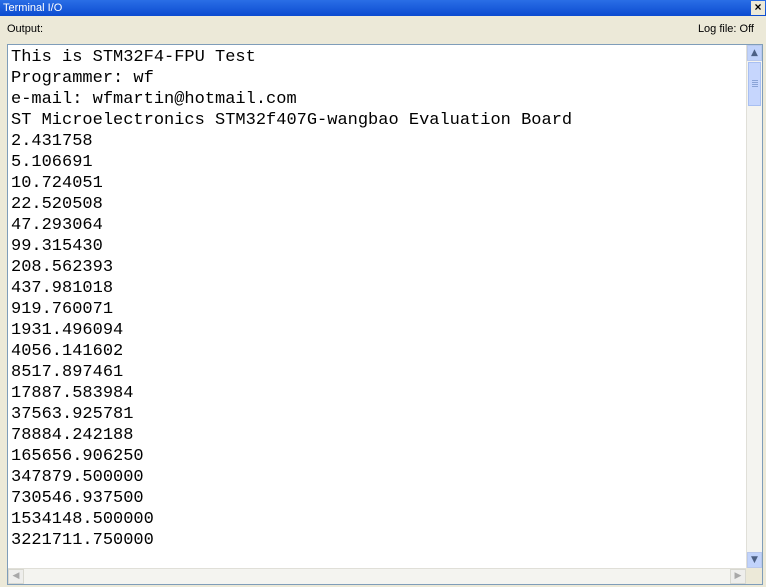  Describe the element at coordinates (25, 29) in the screenshot. I see `output-label: Output:` at that location.